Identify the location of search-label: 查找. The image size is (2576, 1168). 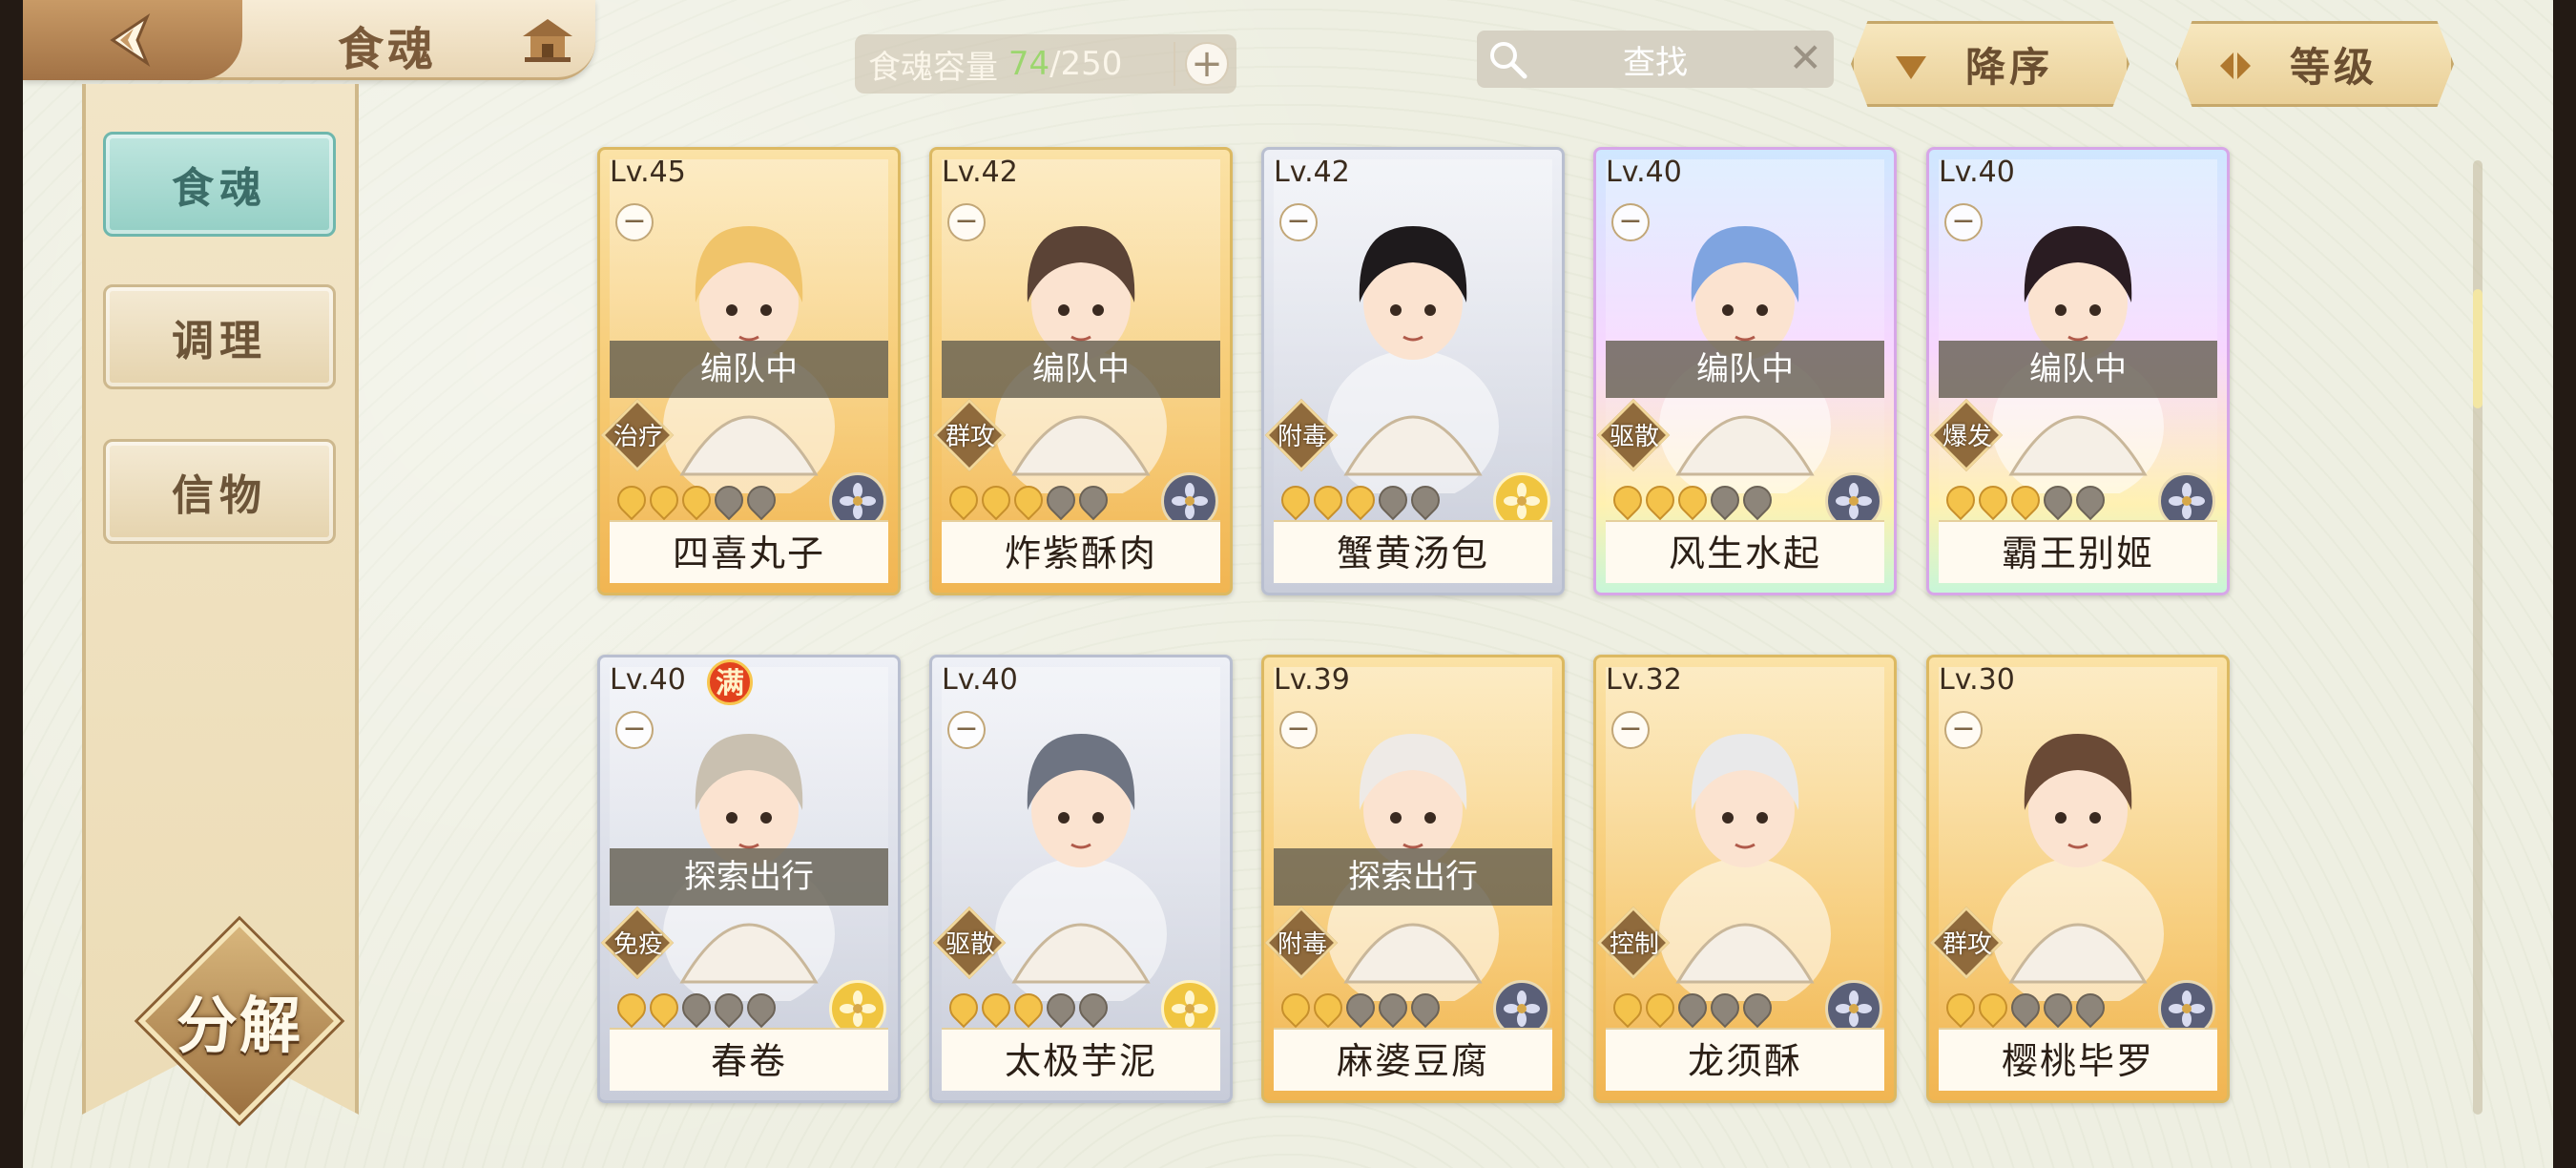
(1655, 62).